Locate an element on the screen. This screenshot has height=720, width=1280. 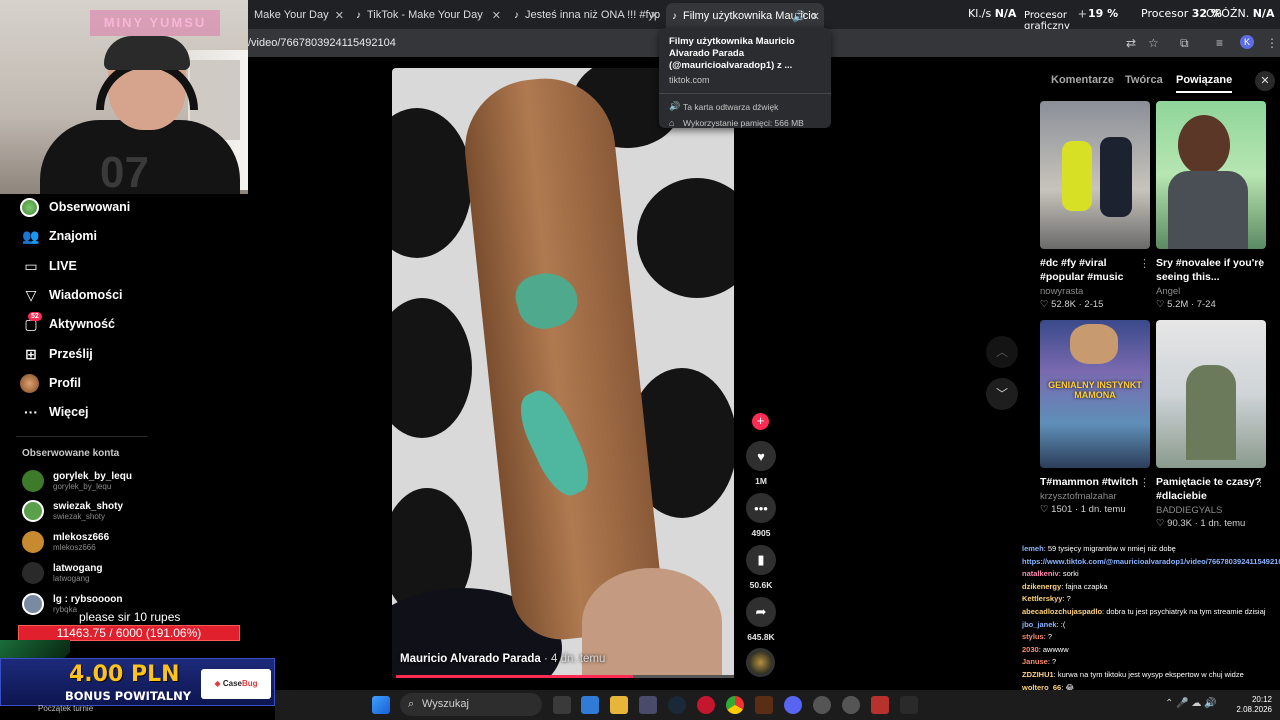
osd-kl-label: Kl./s is located at coordinates (980, 13).